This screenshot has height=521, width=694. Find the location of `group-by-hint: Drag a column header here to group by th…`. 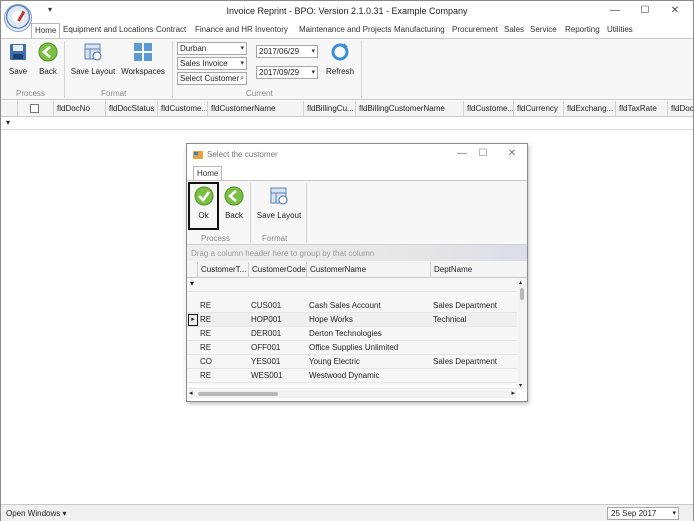

group-by-hint: Drag a column header here to group by th… is located at coordinates (283, 253).